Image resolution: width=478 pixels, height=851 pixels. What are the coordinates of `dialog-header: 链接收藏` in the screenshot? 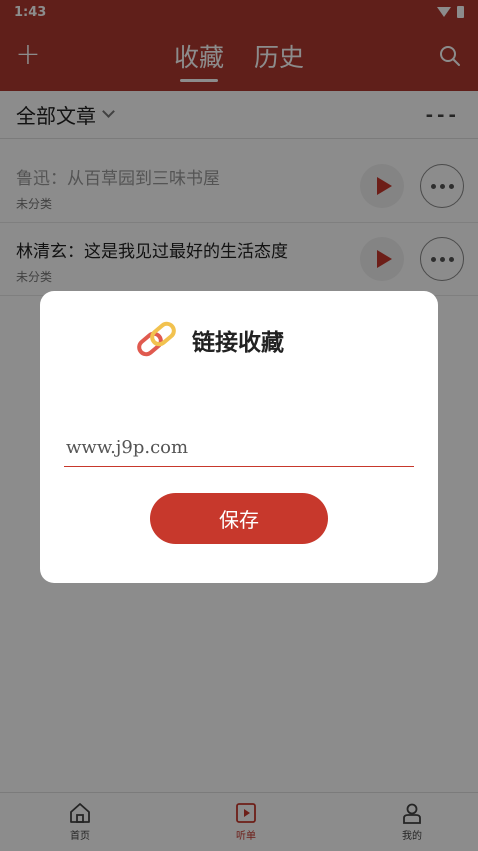 It's located at (209, 340).